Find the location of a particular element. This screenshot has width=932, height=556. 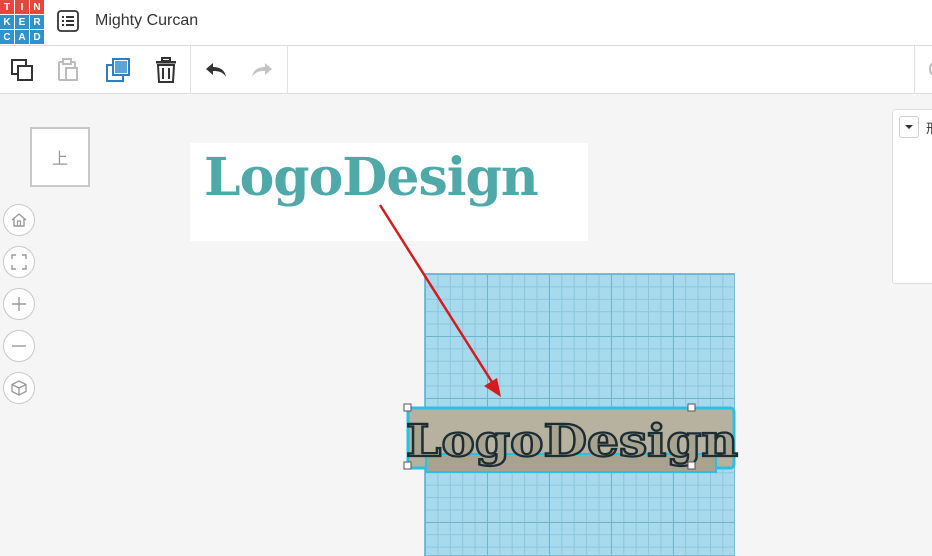

home-icon is located at coordinates (19, 220).